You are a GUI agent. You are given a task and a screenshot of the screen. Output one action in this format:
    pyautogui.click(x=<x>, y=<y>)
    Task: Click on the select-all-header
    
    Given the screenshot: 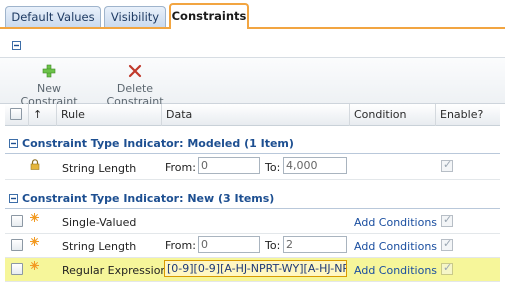 What is the action you would take?
    pyautogui.click(x=17, y=115)
    